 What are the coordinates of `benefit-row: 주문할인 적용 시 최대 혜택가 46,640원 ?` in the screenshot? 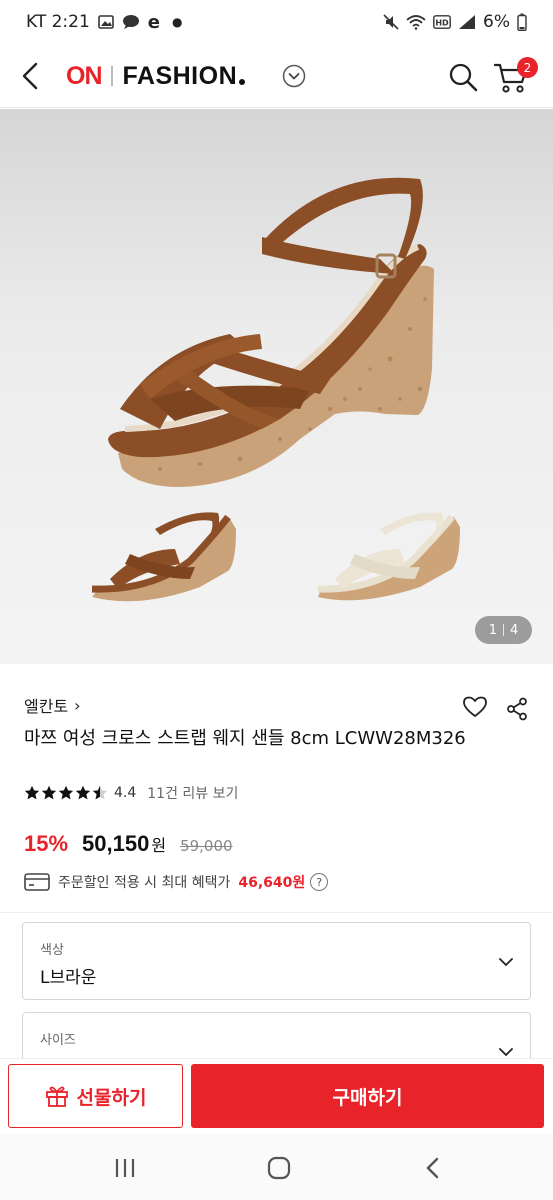 It's located at (176, 882).